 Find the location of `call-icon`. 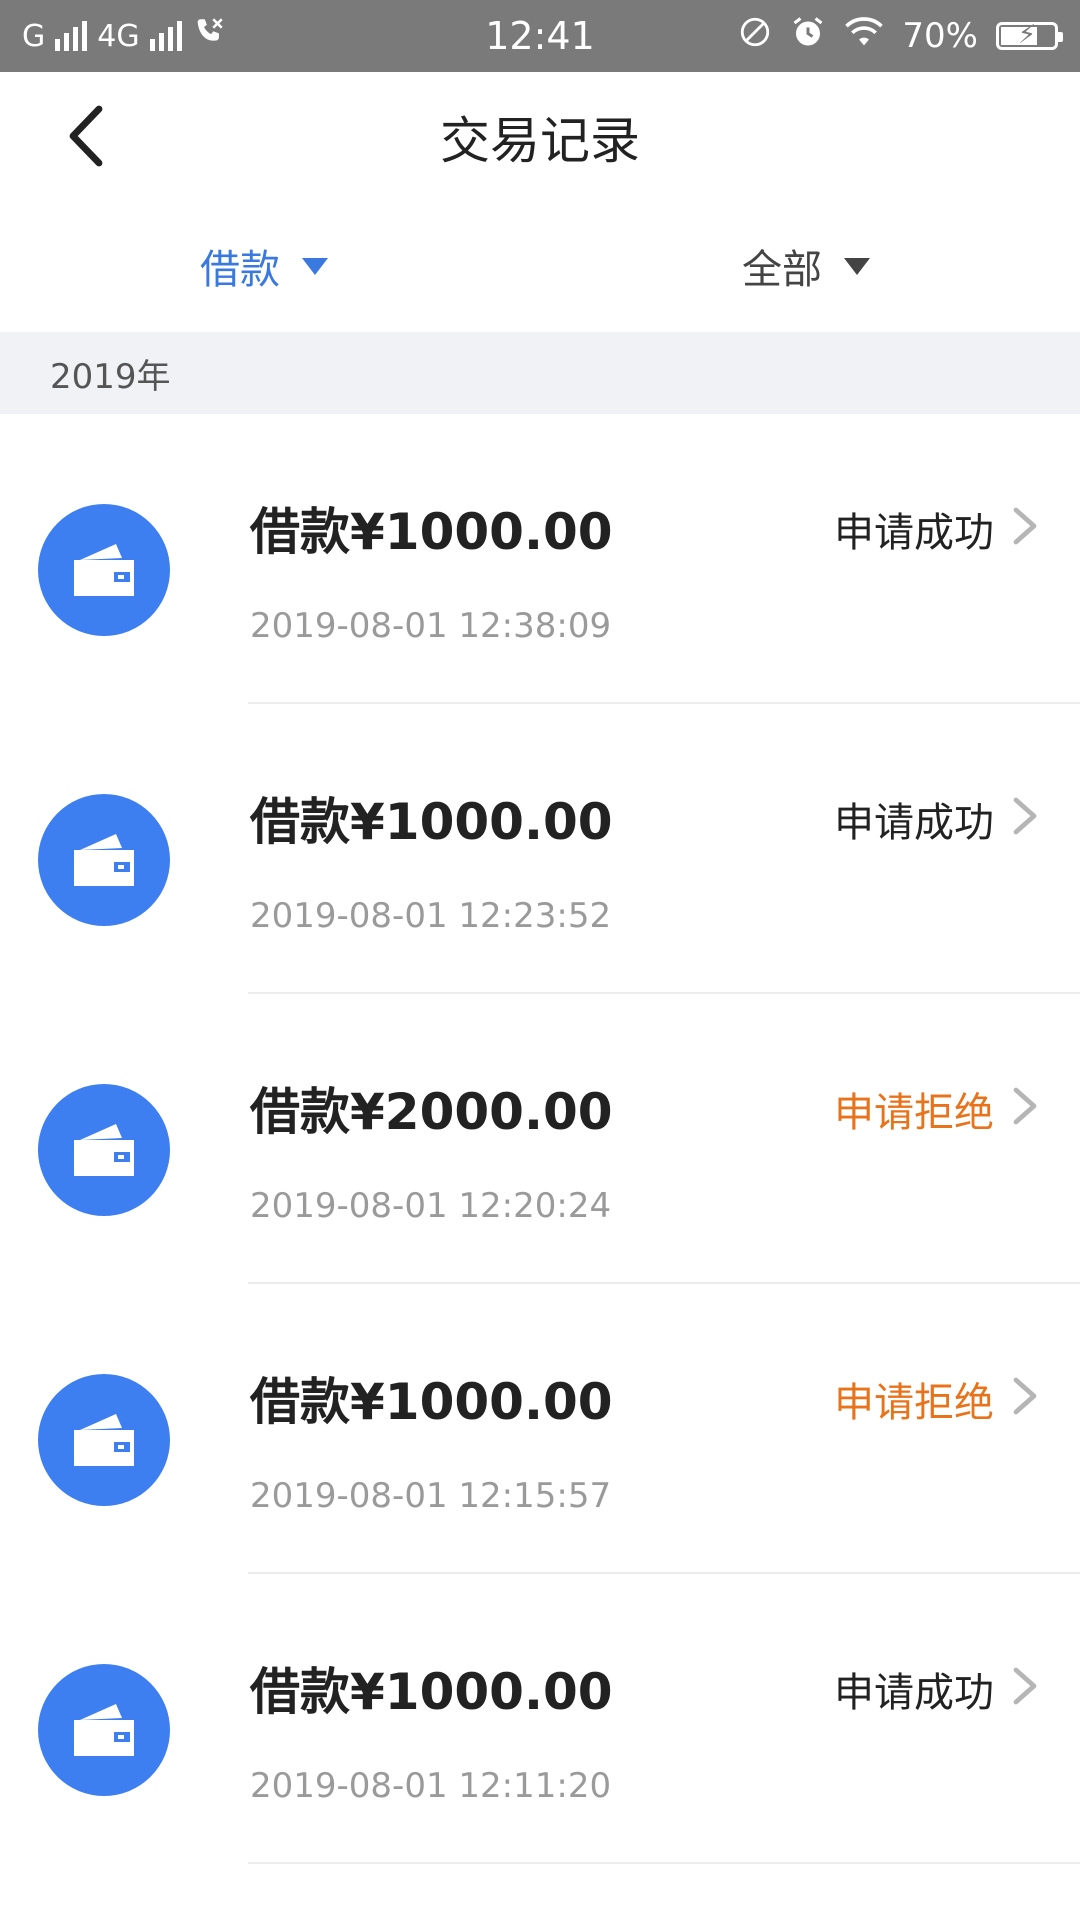

call-icon is located at coordinates (209, 36).